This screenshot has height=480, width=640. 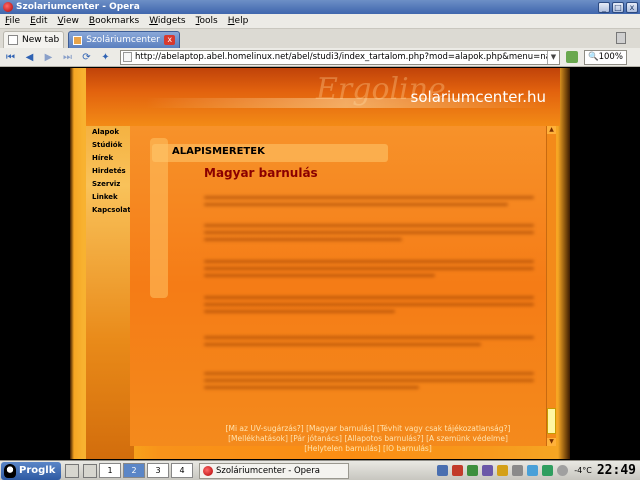 I want to click on scroll-thumb, so click(x=551, y=421).